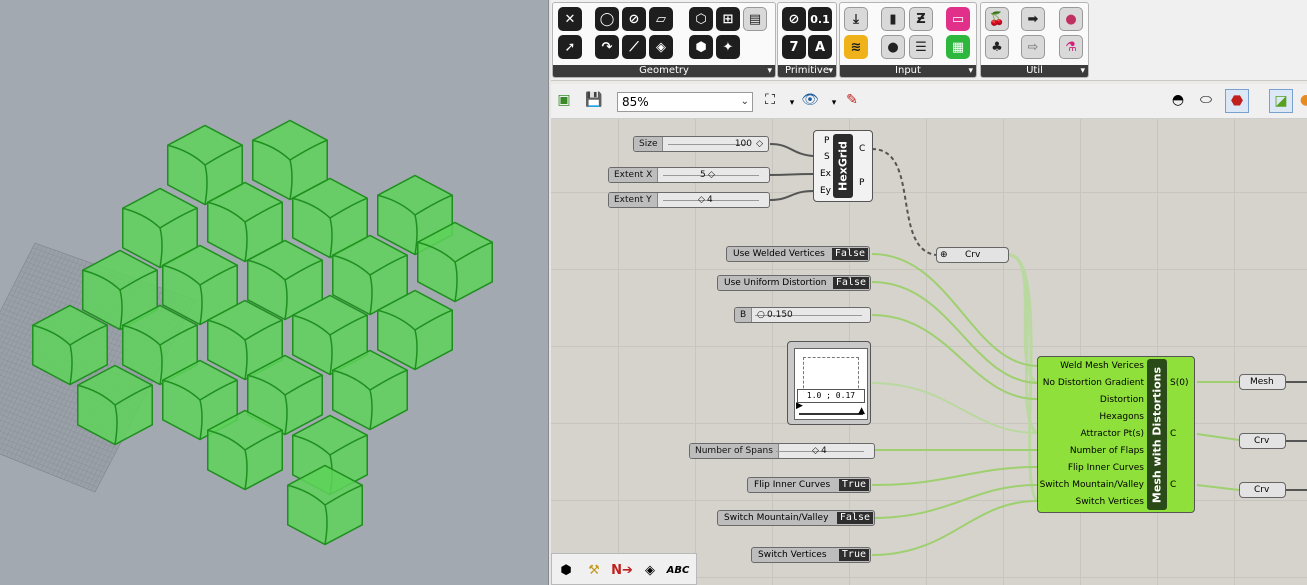  I want to click on panel-title: Primitive ▾, so click(807, 71).